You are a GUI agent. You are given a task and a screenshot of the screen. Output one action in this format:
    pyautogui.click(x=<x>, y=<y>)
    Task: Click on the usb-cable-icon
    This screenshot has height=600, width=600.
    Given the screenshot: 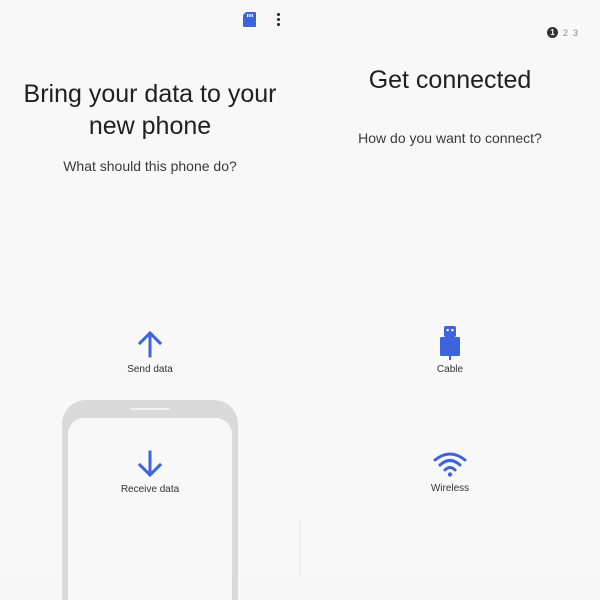 What is the action you would take?
    pyautogui.click(x=450, y=343)
    